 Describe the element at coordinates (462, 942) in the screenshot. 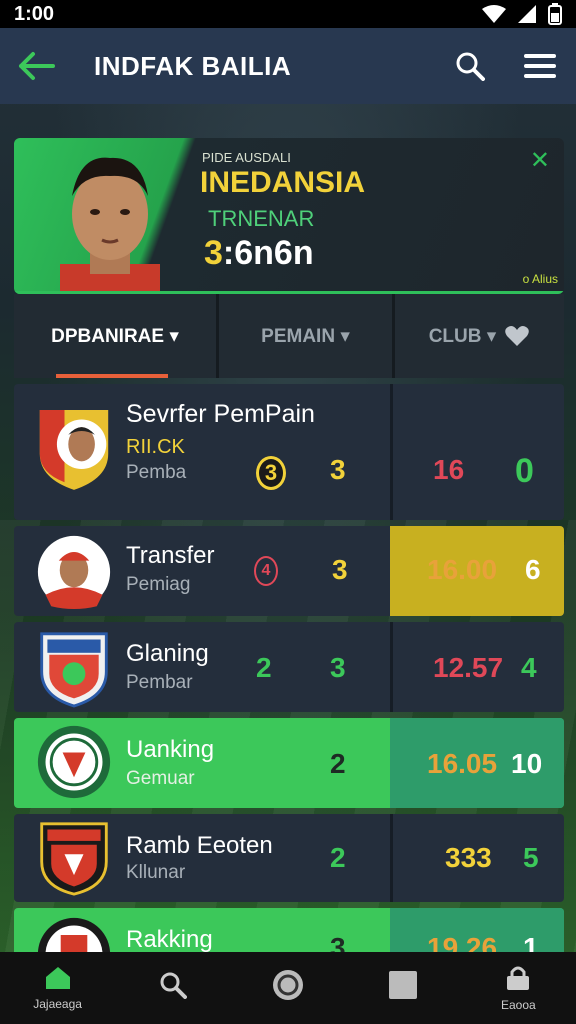

I see `row-stat-3: 19.26` at that location.